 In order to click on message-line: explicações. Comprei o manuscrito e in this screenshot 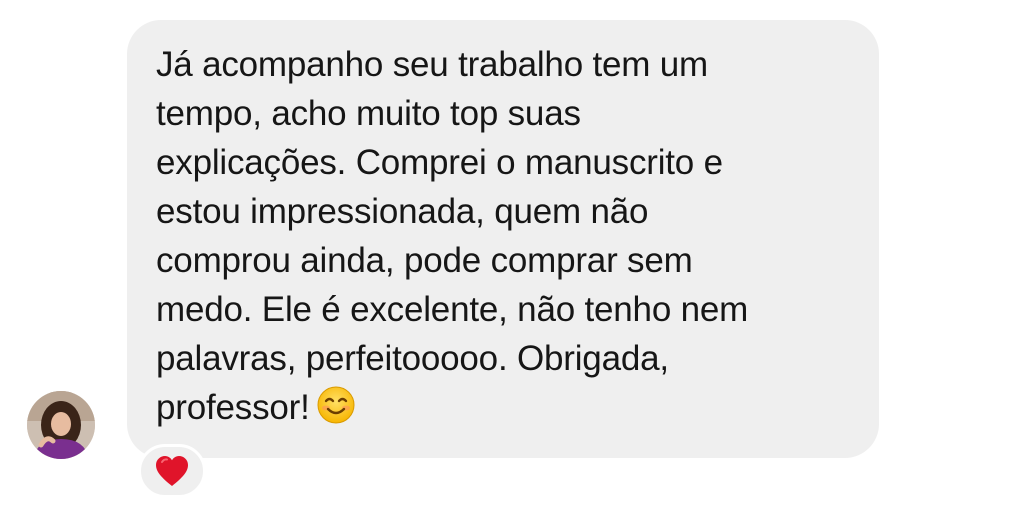, I will do `click(439, 162)`.